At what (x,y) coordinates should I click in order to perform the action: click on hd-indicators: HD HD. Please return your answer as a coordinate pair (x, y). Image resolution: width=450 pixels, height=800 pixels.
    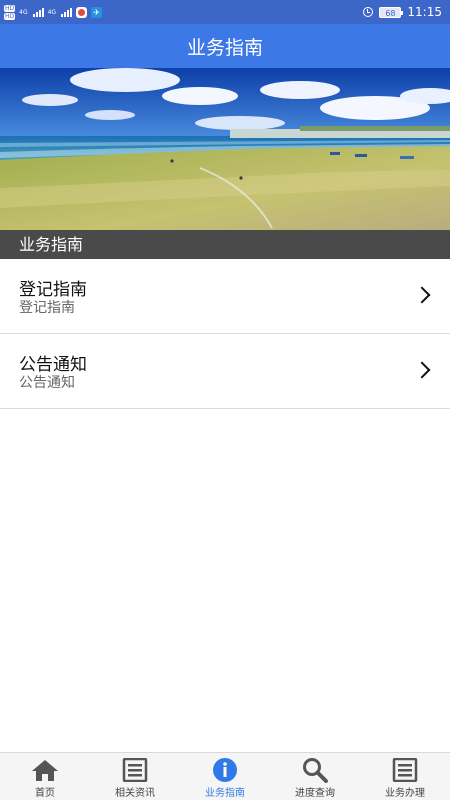
    Looking at the image, I should click on (10, 12).